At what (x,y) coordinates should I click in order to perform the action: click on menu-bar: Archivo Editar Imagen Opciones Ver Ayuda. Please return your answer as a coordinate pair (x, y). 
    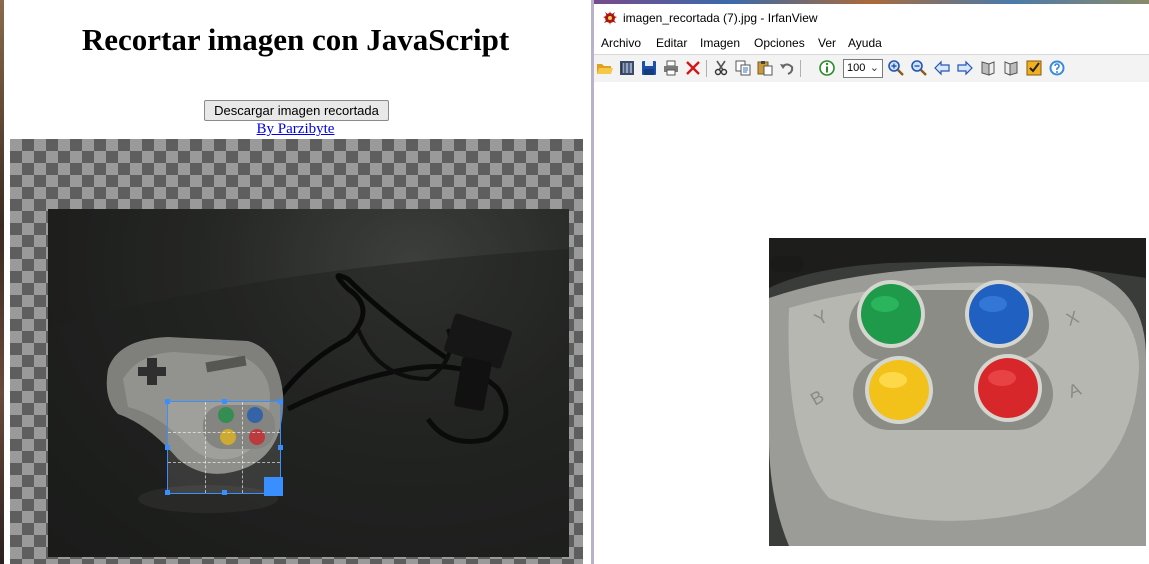
    Looking at the image, I should click on (871, 43).